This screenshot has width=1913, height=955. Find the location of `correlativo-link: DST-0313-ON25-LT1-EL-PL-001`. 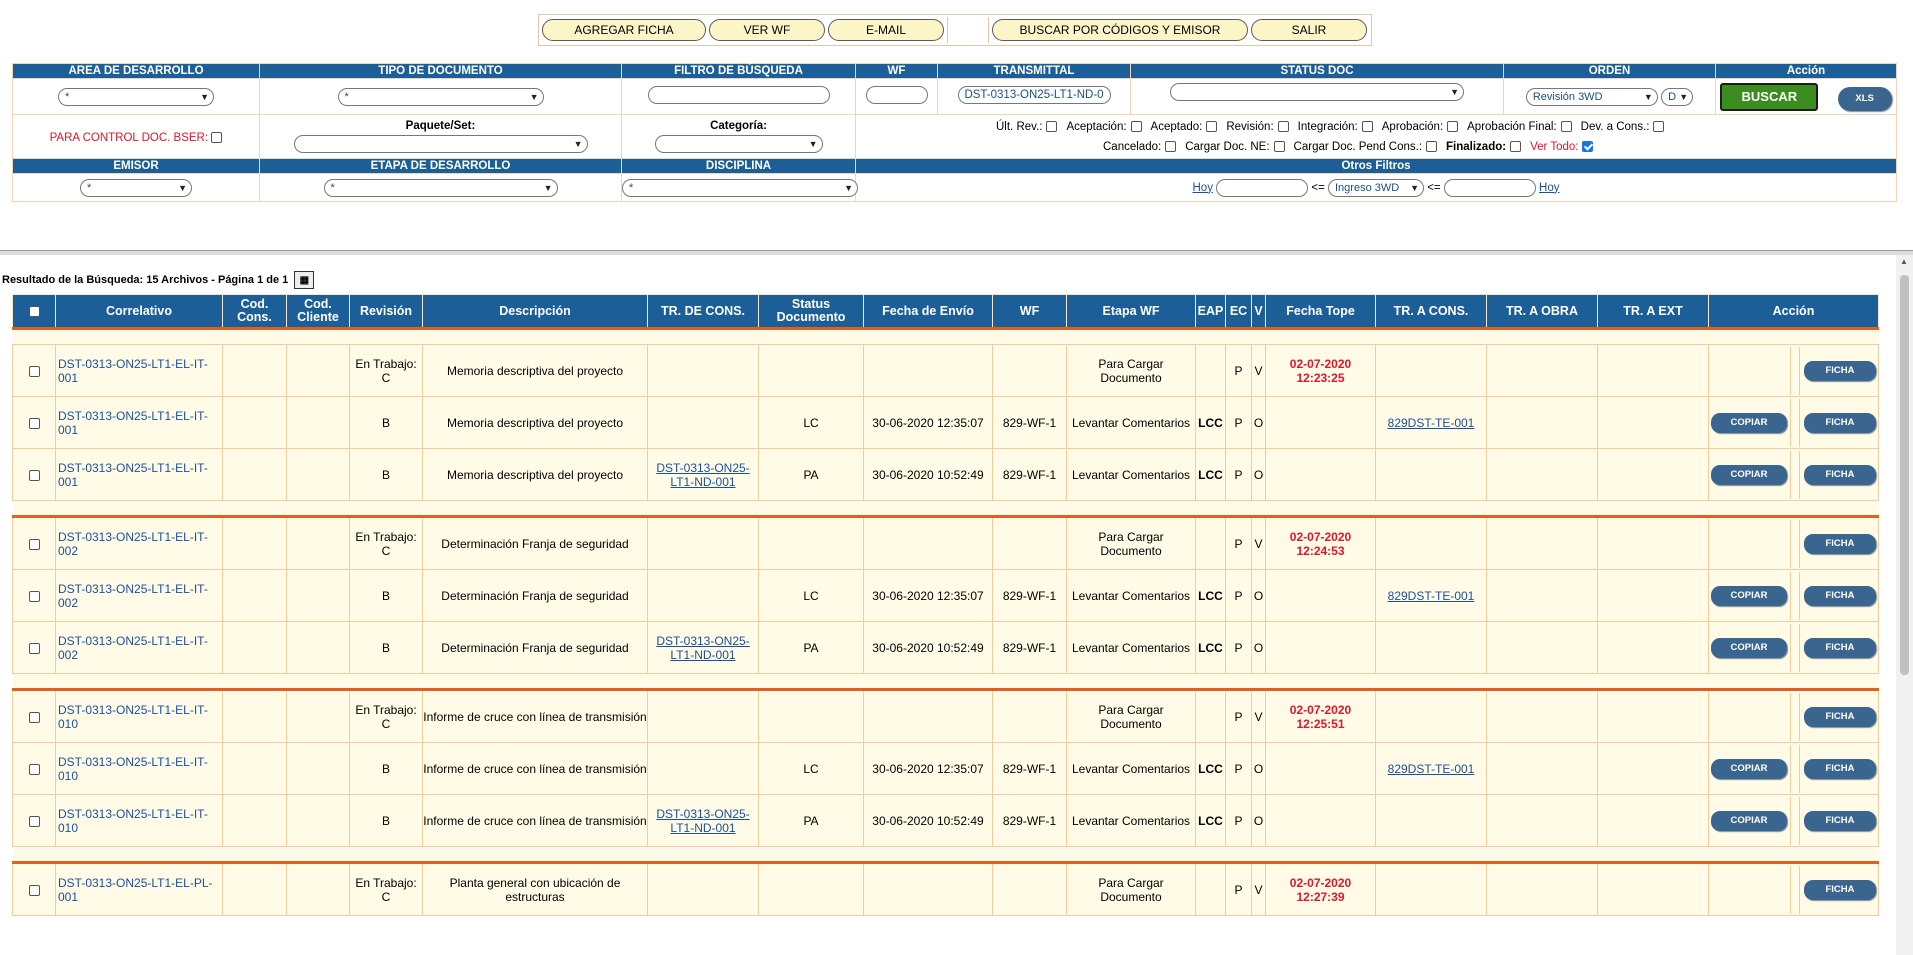

correlativo-link: DST-0313-ON25-LT1-EL-PL-001 is located at coordinates (139, 889).